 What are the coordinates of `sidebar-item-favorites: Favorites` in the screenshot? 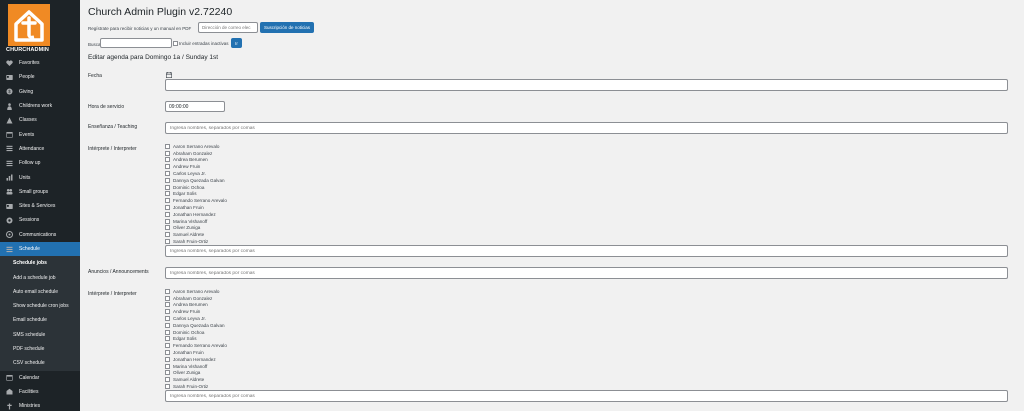 It's located at (40, 63).